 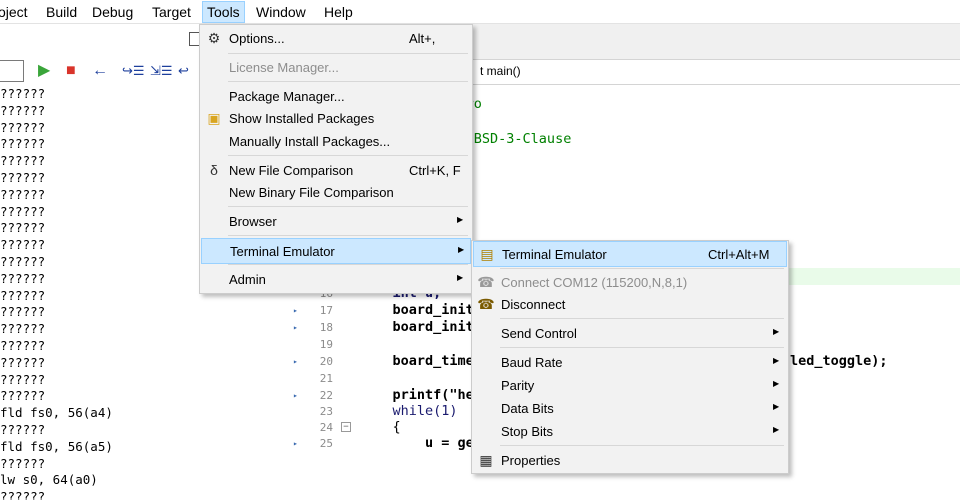 What do you see at coordinates (486, 460) in the screenshot?
I see `properties-icon: ▦` at bounding box center [486, 460].